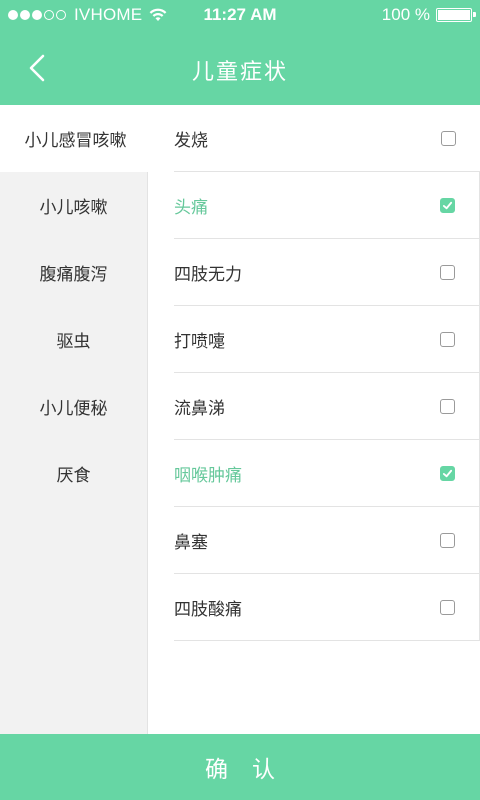 Image resolution: width=480 pixels, height=800 pixels. What do you see at coordinates (191, 140) in the screenshot?
I see `symptom-label: 发烧` at bounding box center [191, 140].